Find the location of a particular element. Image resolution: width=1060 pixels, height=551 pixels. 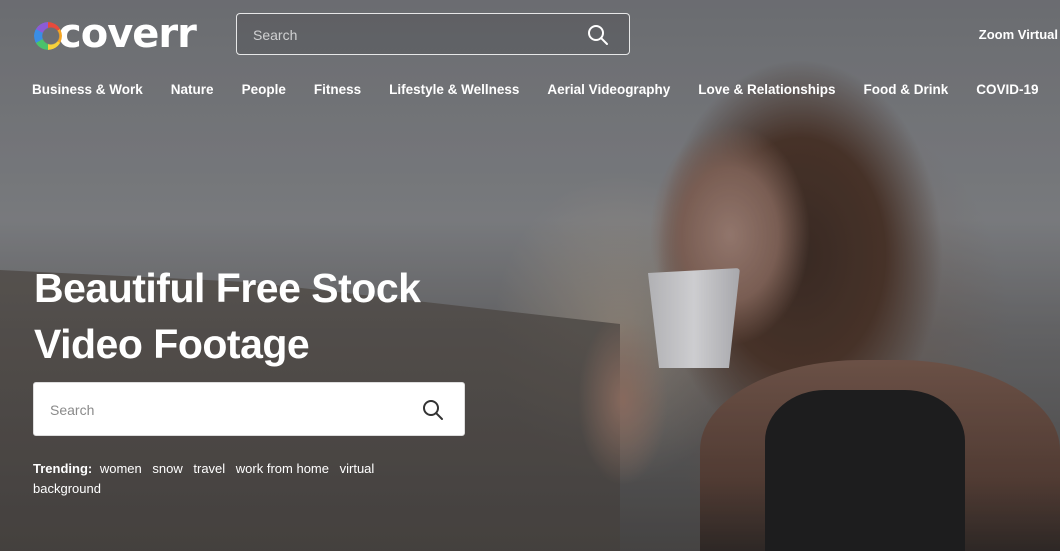

hero-search-bar is located at coordinates (249, 409).